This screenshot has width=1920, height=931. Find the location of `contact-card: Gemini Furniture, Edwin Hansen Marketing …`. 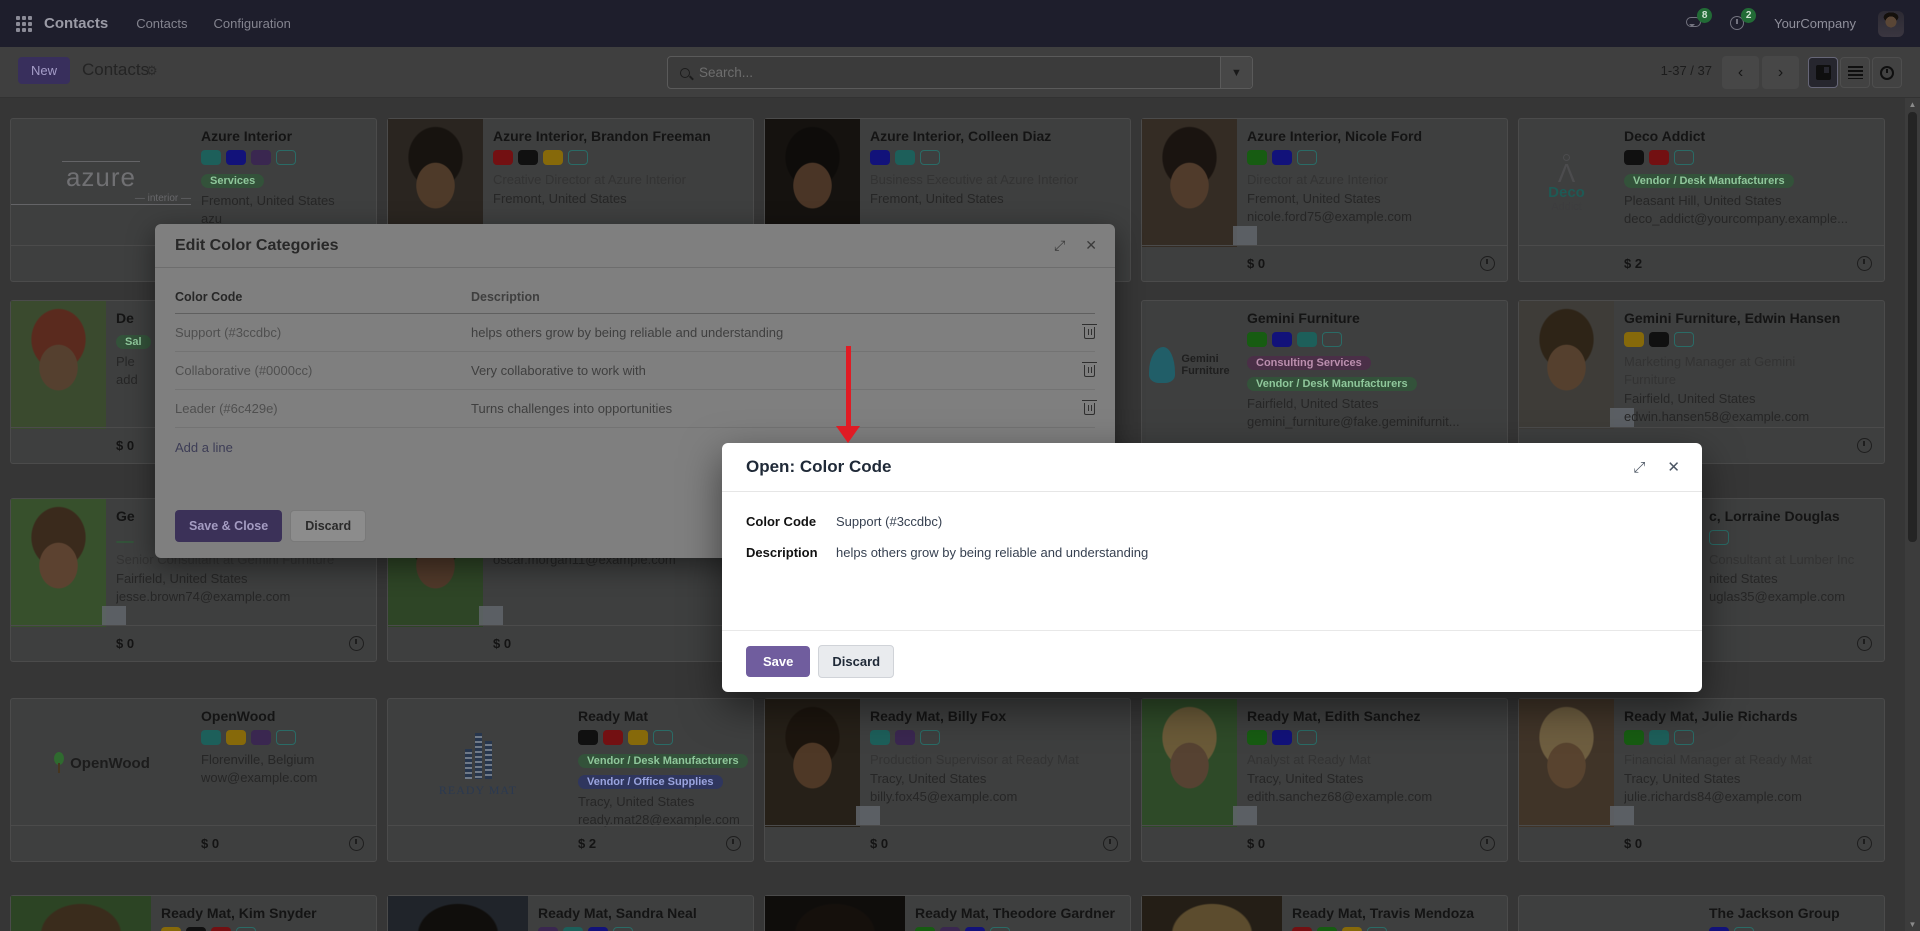

contact-card: Gemini Furniture, Edwin Hansen Marketing … is located at coordinates (1701, 382).